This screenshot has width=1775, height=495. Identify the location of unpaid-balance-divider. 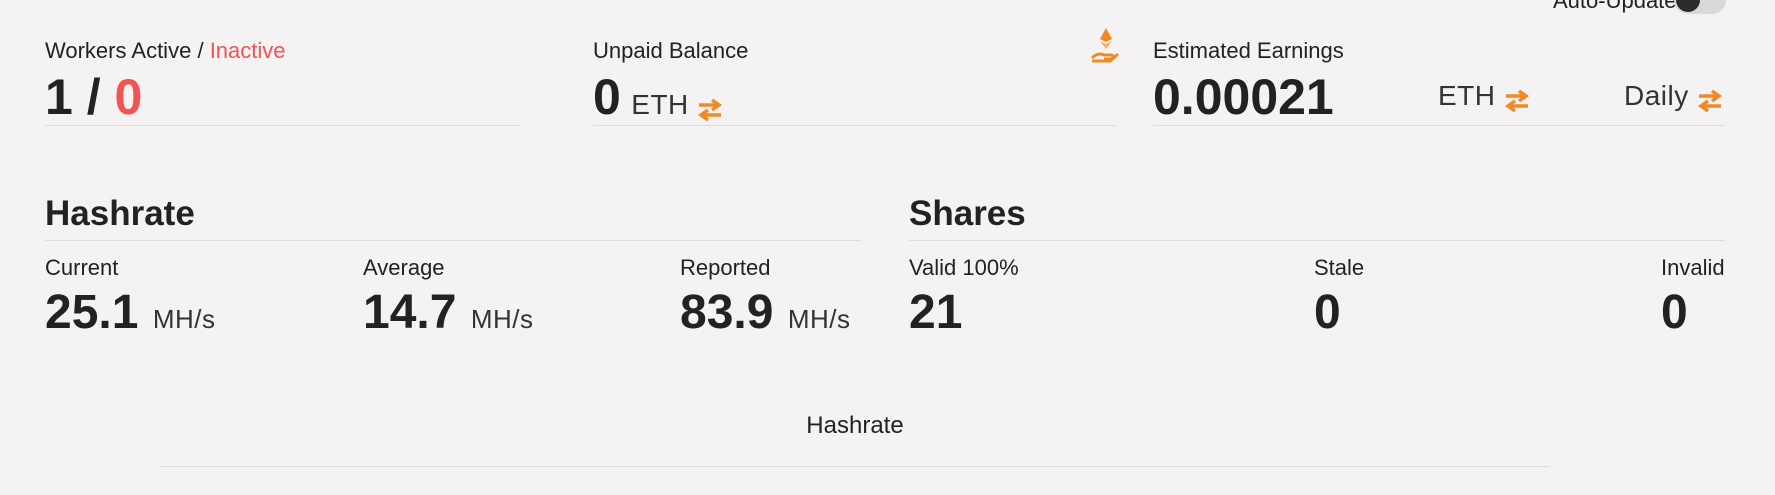
(854, 125).